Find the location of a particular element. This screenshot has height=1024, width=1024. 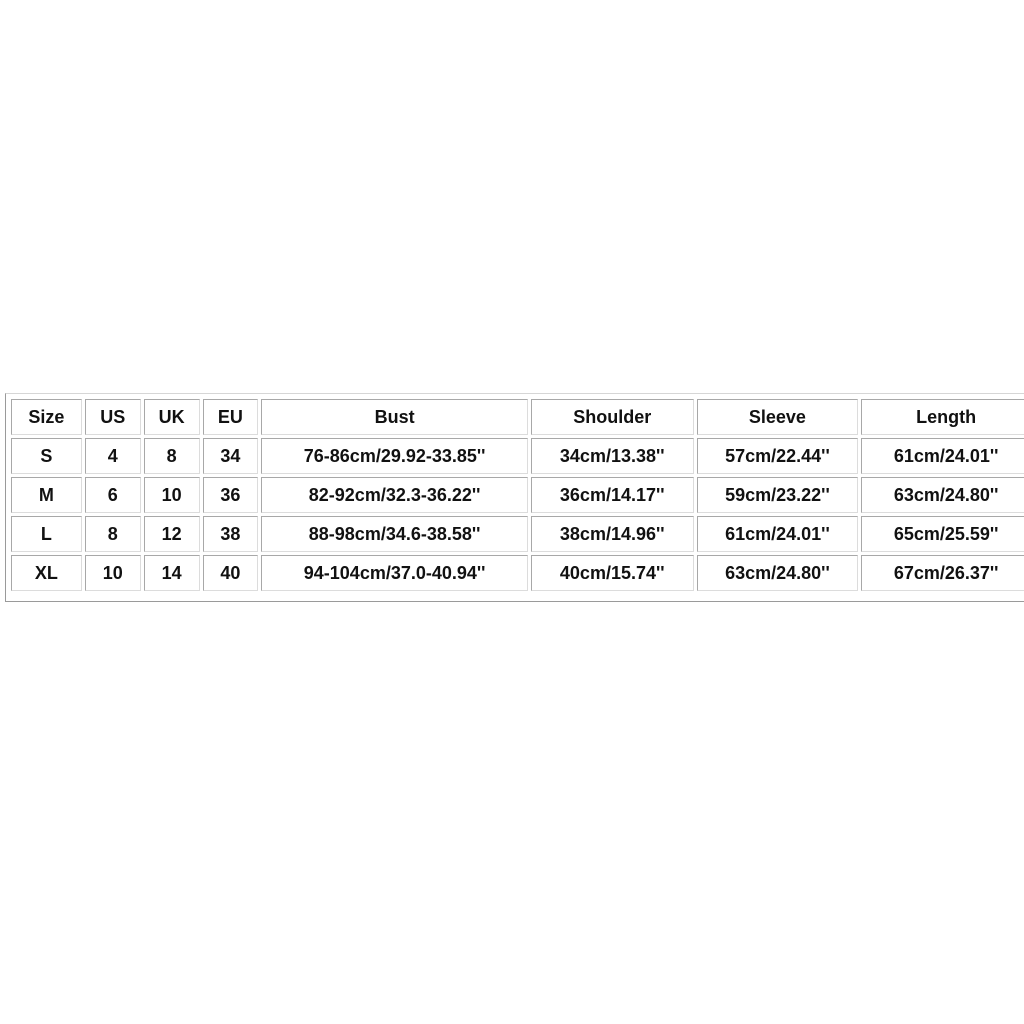

cell-sleeve: 57cm/22.44'' is located at coordinates (777, 456).